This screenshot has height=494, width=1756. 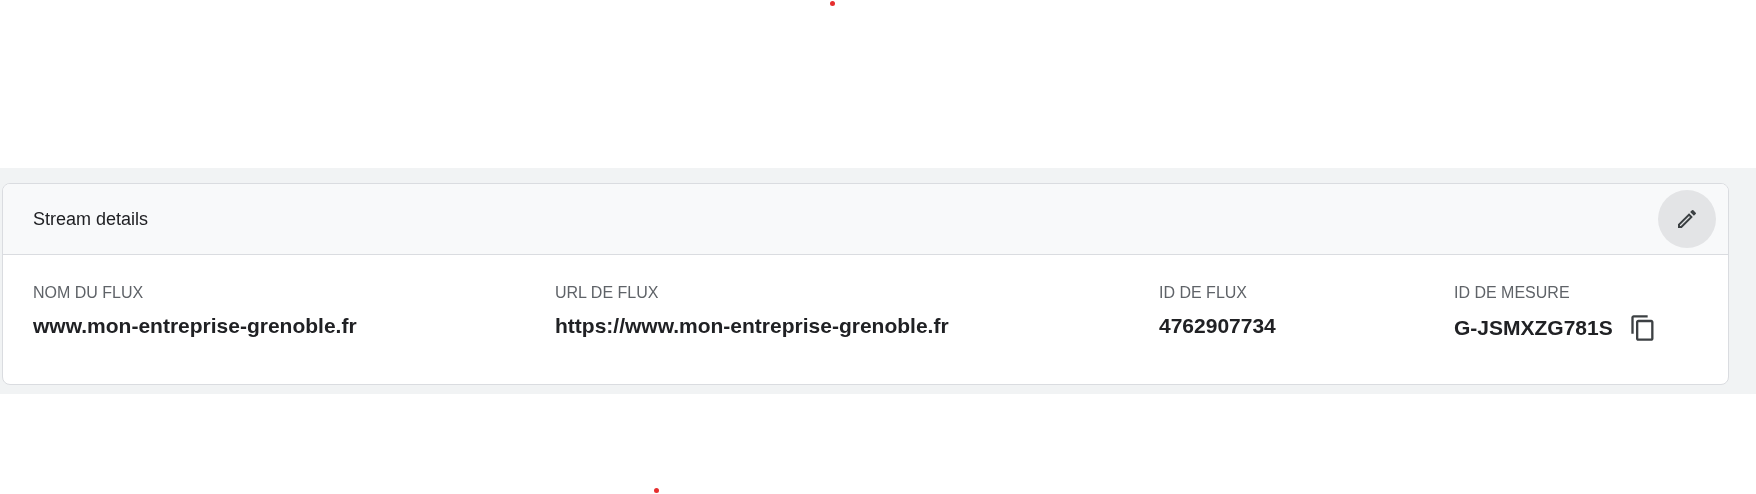 I want to click on field-value: 4762907734, so click(x=1217, y=326).